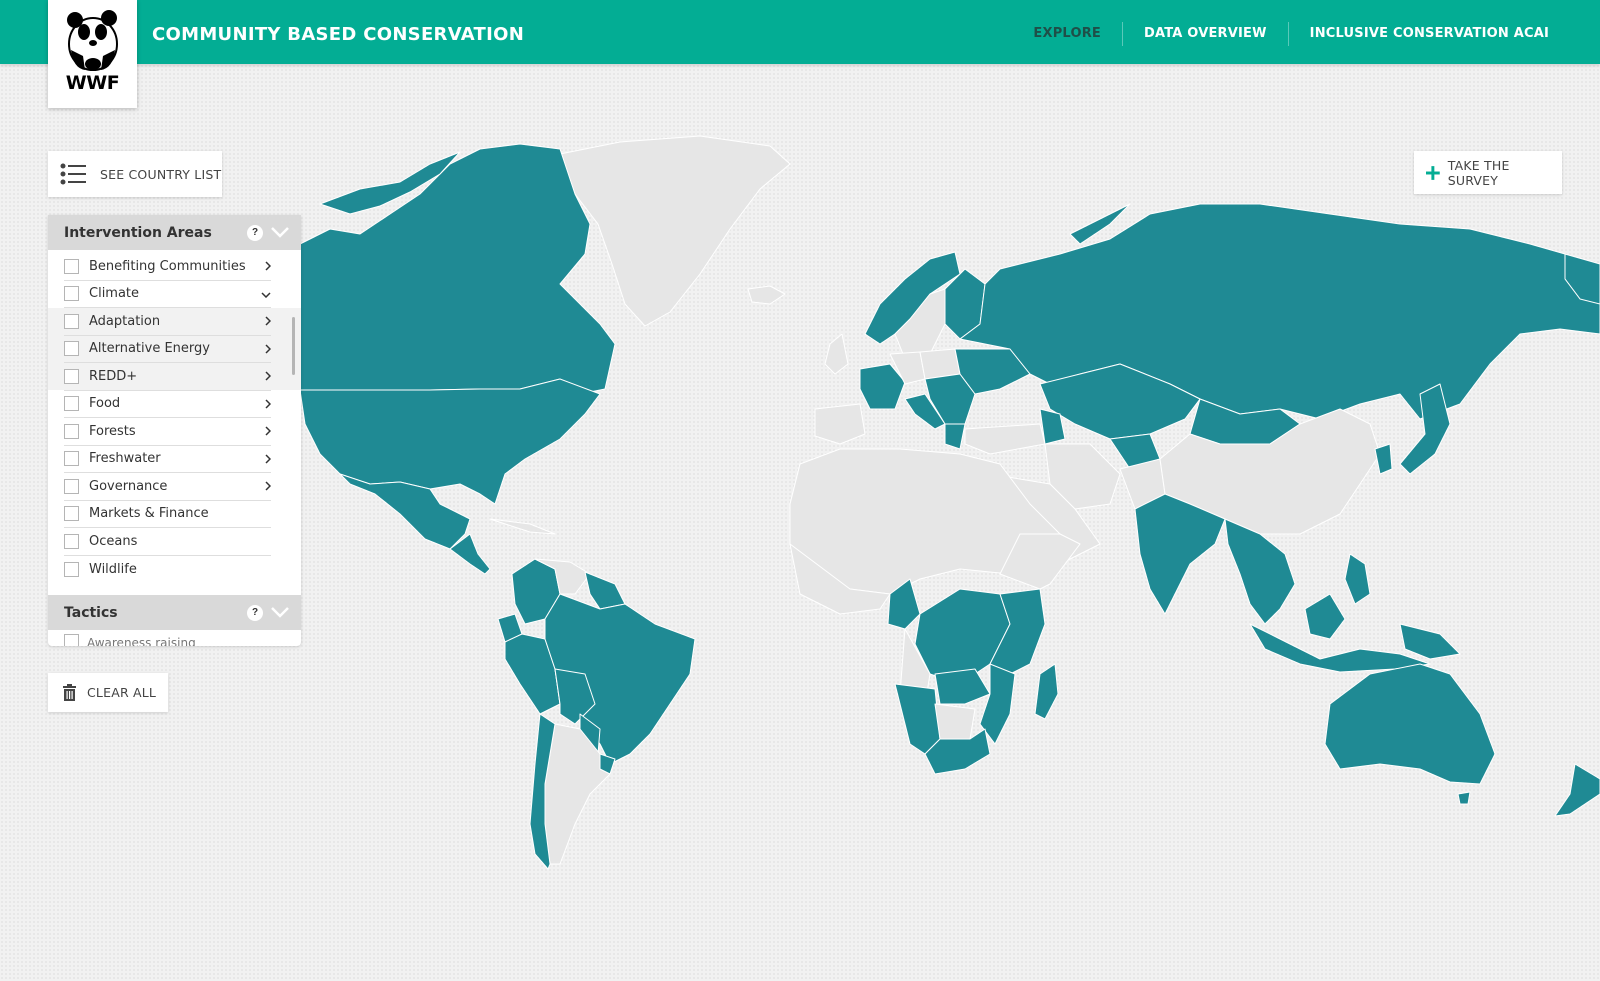 The width and height of the screenshot is (1600, 981). I want to click on list-icon, so click(73, 174).